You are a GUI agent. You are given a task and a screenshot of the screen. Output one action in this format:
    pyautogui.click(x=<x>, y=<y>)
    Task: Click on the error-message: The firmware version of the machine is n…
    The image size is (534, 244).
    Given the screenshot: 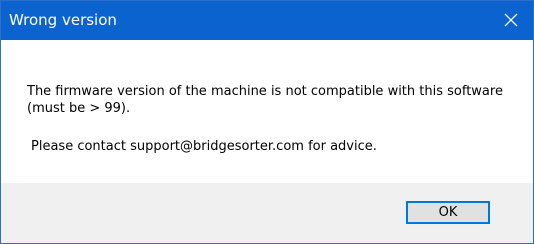 What is the action you would take?
    pyautogui.click(x=265, y=100)
    